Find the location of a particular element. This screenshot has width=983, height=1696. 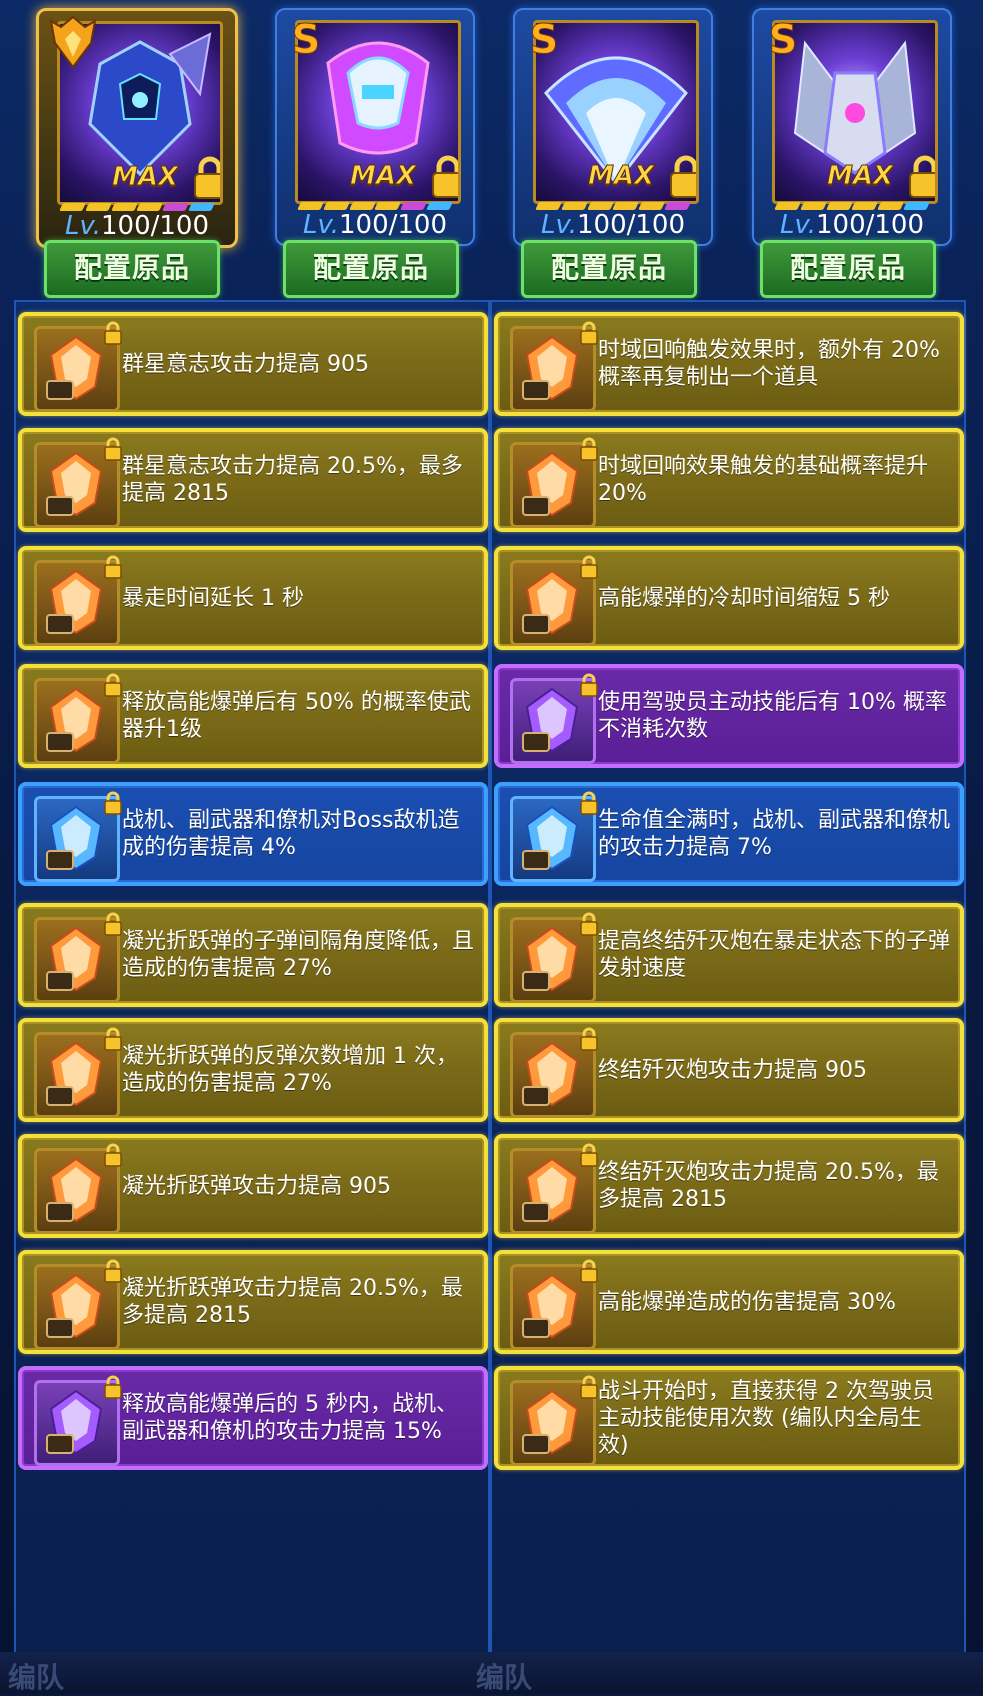

perk-row: 时域回响触发效果时，额外有 20% 概率再复制出一个道具 is located at coordinates (729, 364).